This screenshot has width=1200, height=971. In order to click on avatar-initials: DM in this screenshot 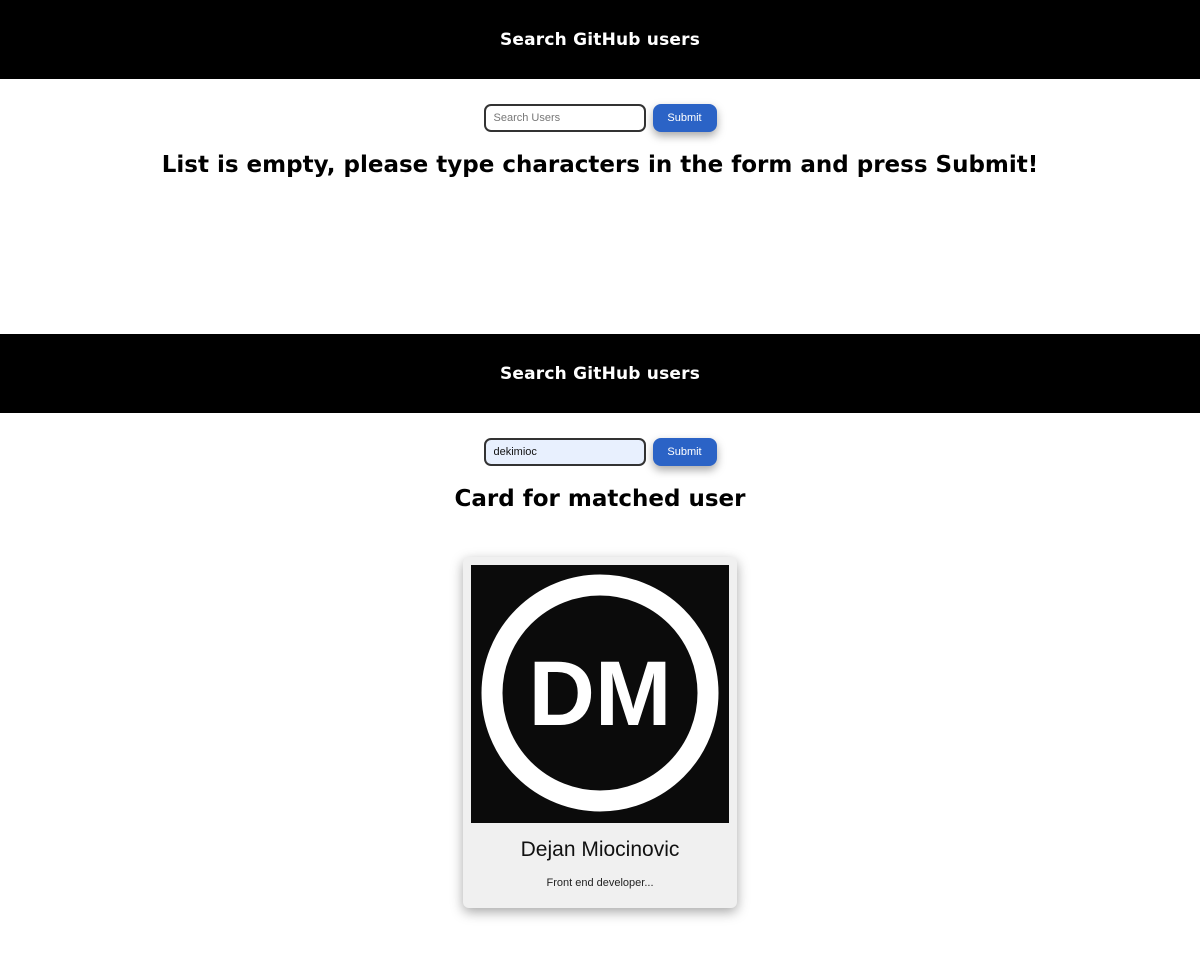, I will do `click(599, 694)`.